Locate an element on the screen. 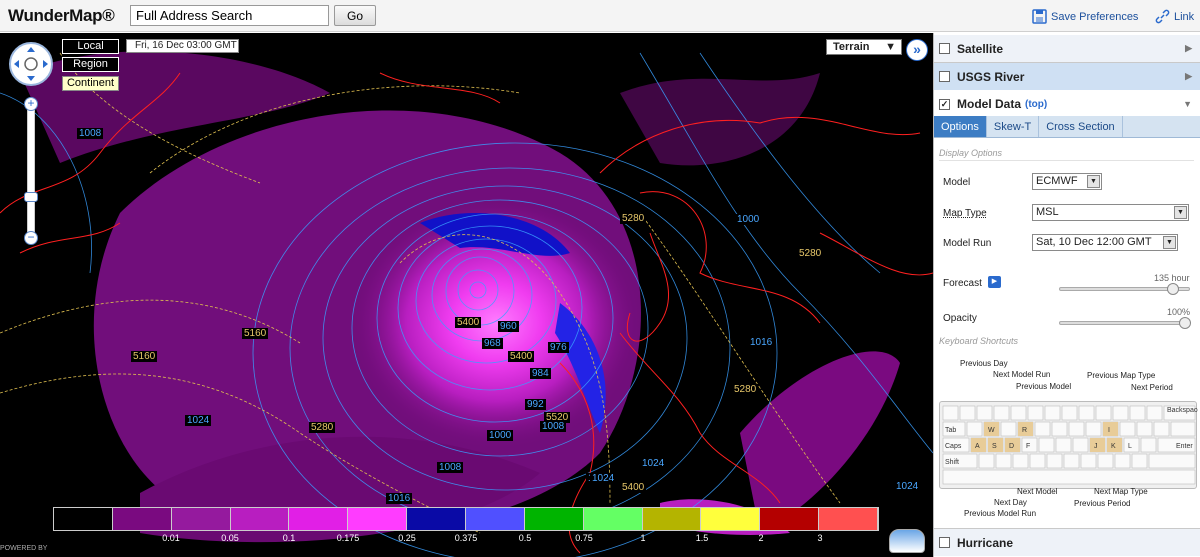 Image resolution: width=1200 pixels, height=557 pixels. display-options-heading: Display Options is located at coordinates (971, 153).